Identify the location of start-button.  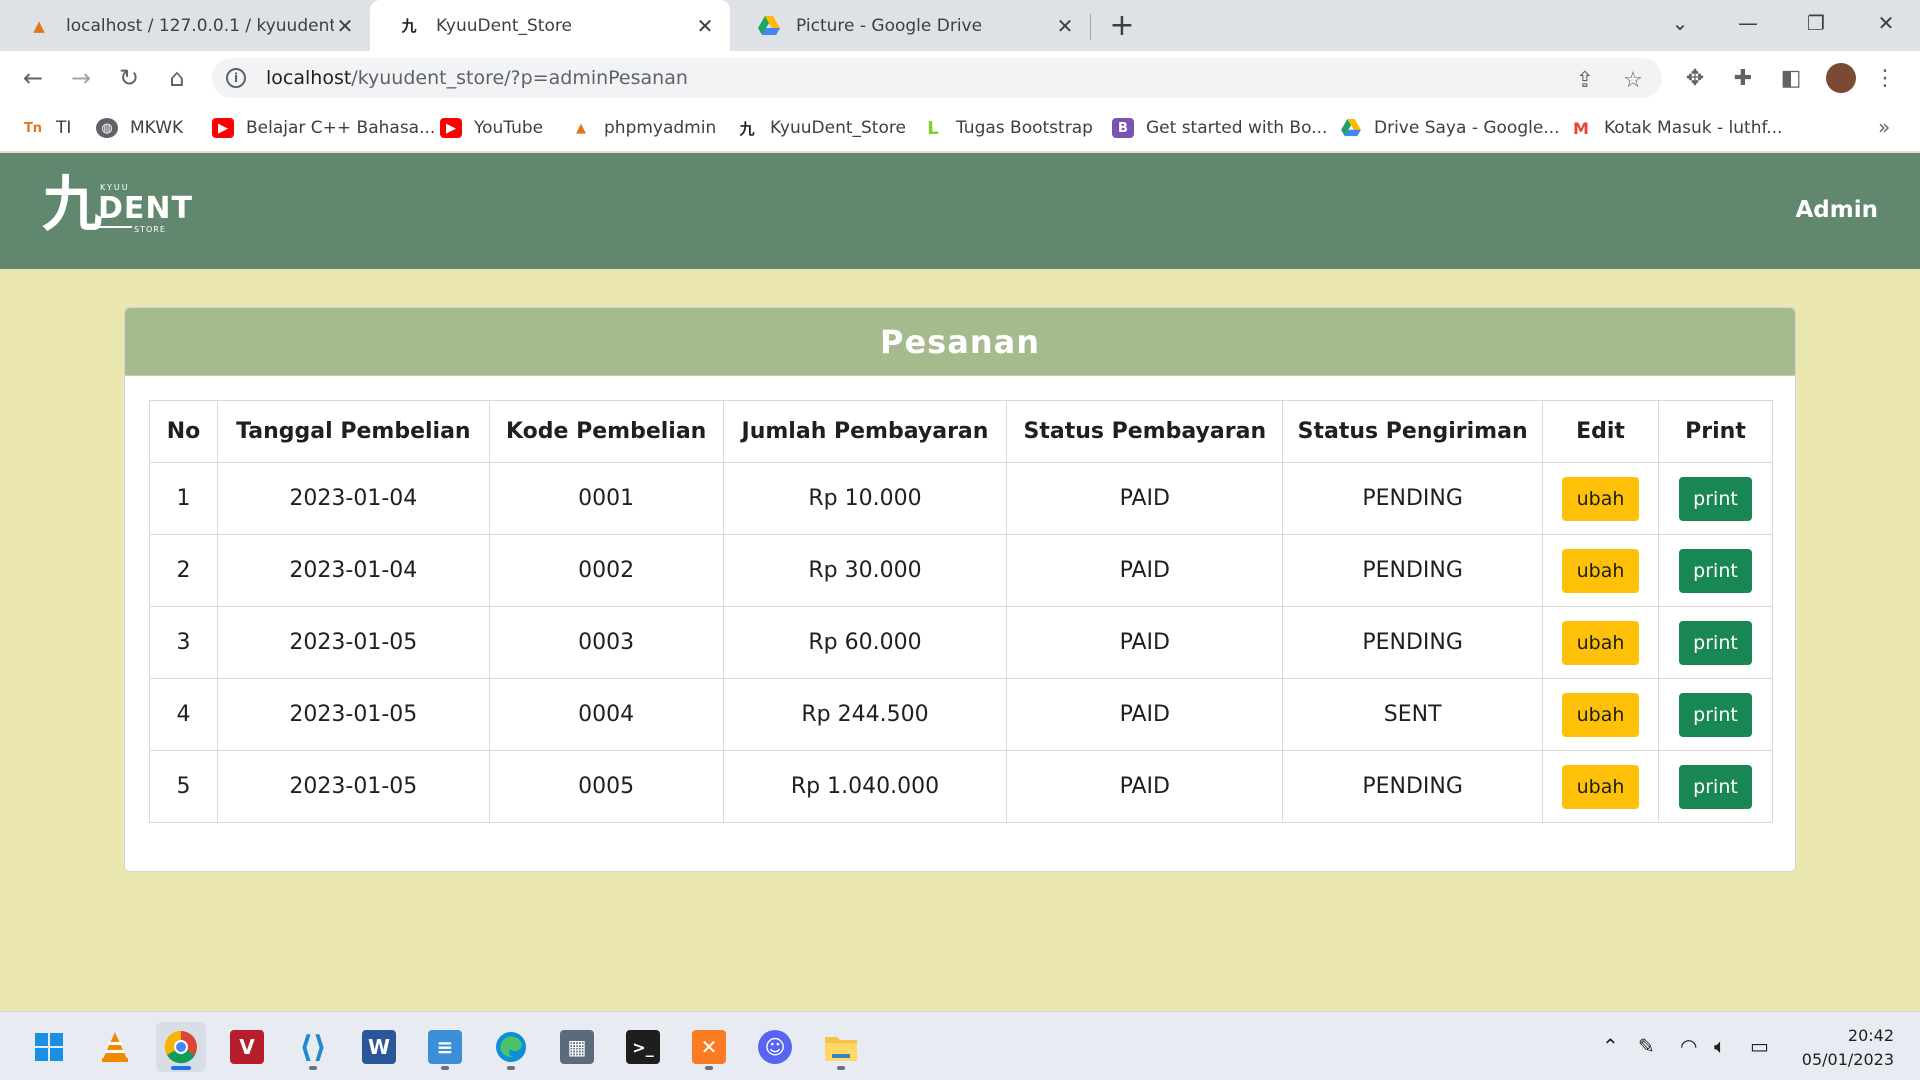
(49, 1047).